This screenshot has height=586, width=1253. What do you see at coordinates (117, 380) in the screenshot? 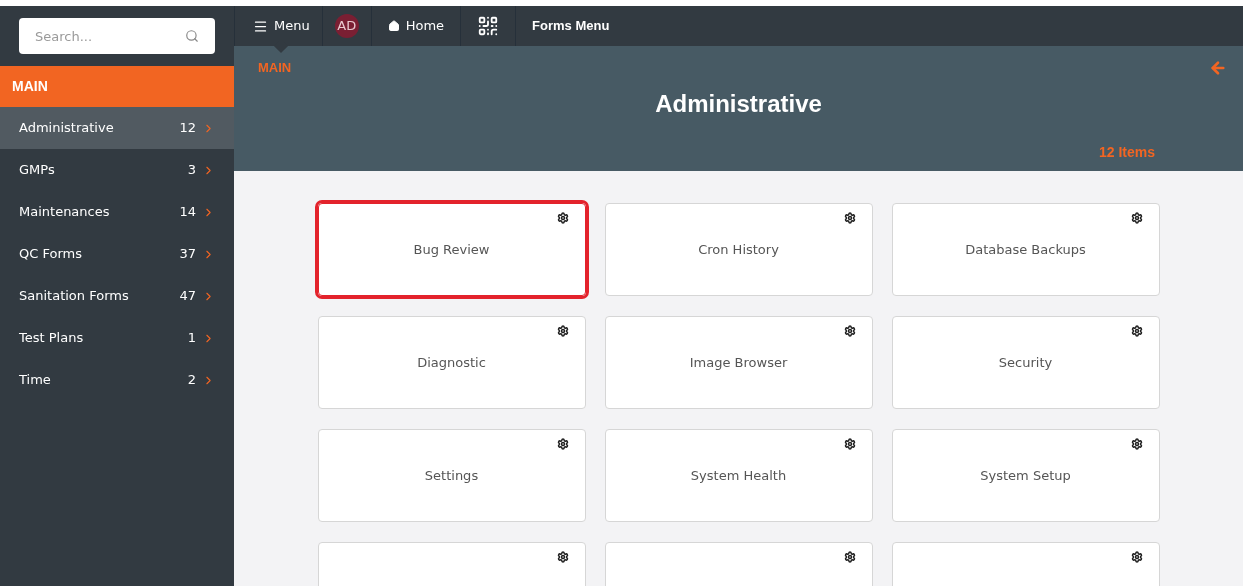
I see `sidebar-item: Time 2` at bounding box center [117, 380].